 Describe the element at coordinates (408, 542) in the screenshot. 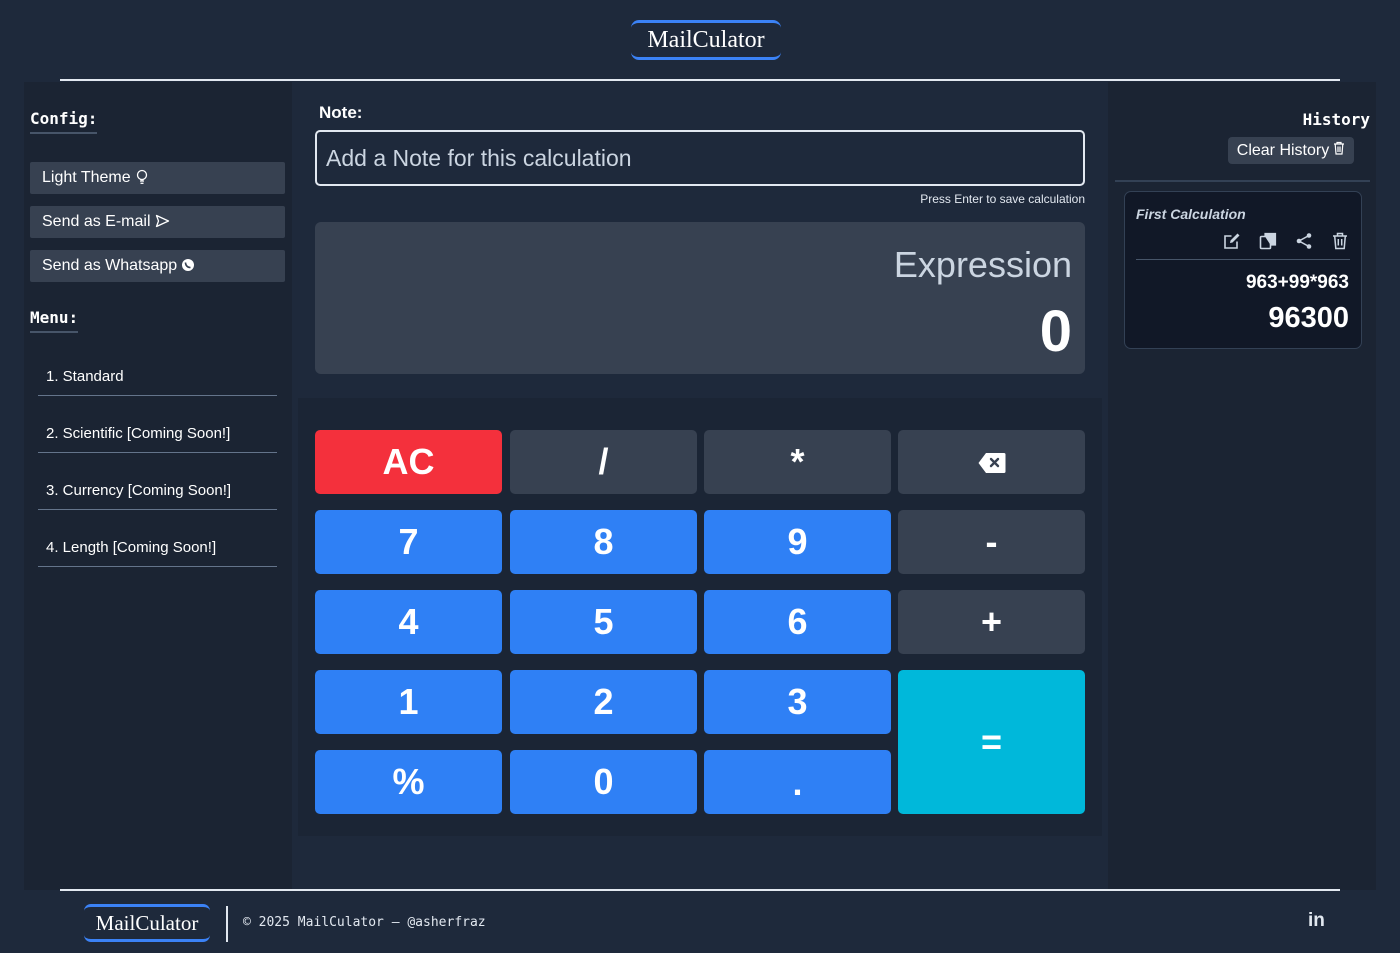

I see `digit-7-button: 7` at that location.